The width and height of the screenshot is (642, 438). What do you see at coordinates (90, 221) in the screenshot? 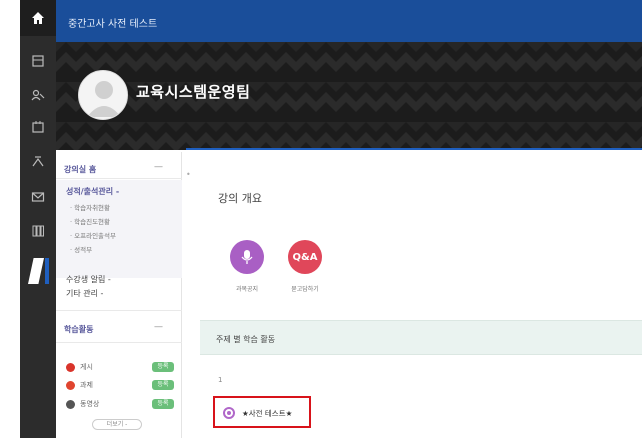
I see `submenu-progress: · 학습진도현황` at bounding box center [90, 221].